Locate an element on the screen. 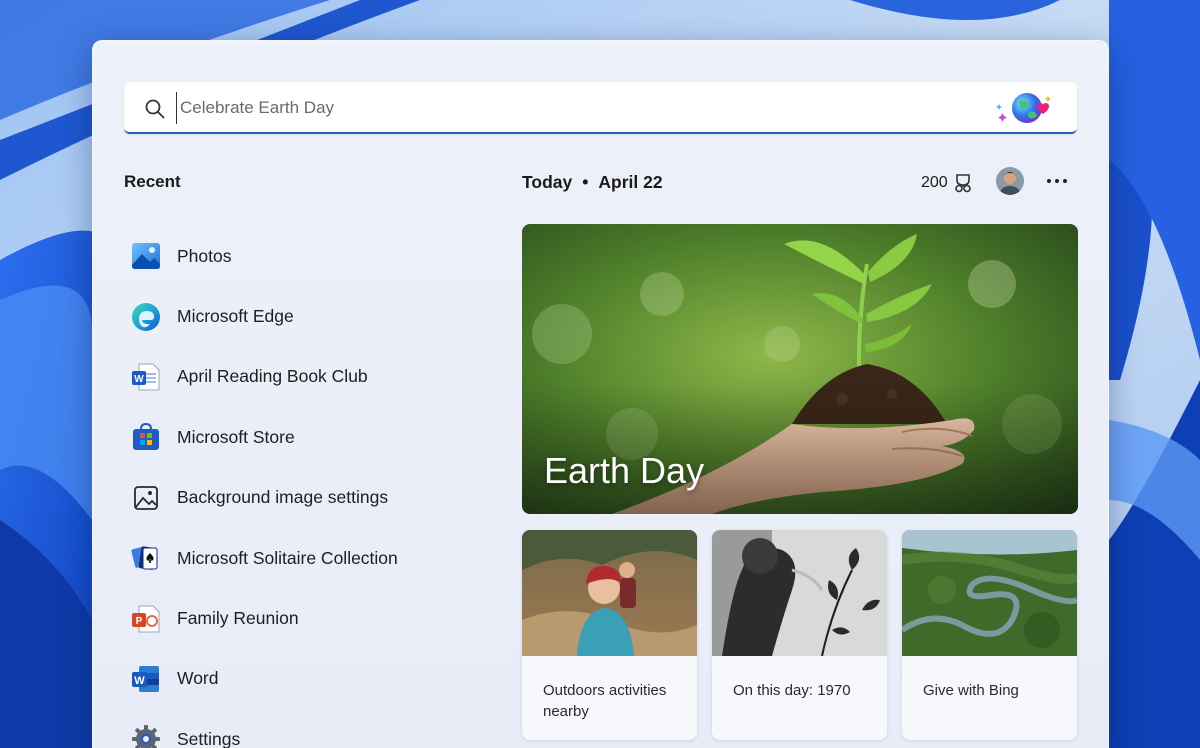  store-icon is located at coordinates (146, 437).